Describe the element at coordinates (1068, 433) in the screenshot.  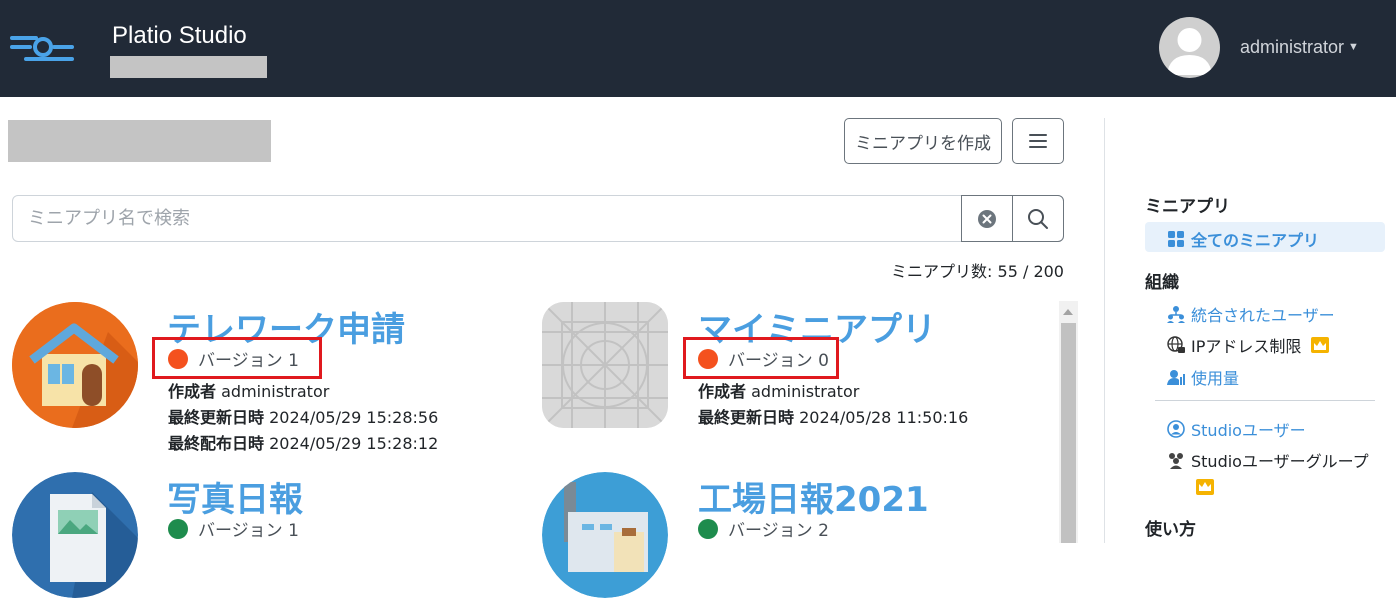
I see `scroll-thumb` at that location.